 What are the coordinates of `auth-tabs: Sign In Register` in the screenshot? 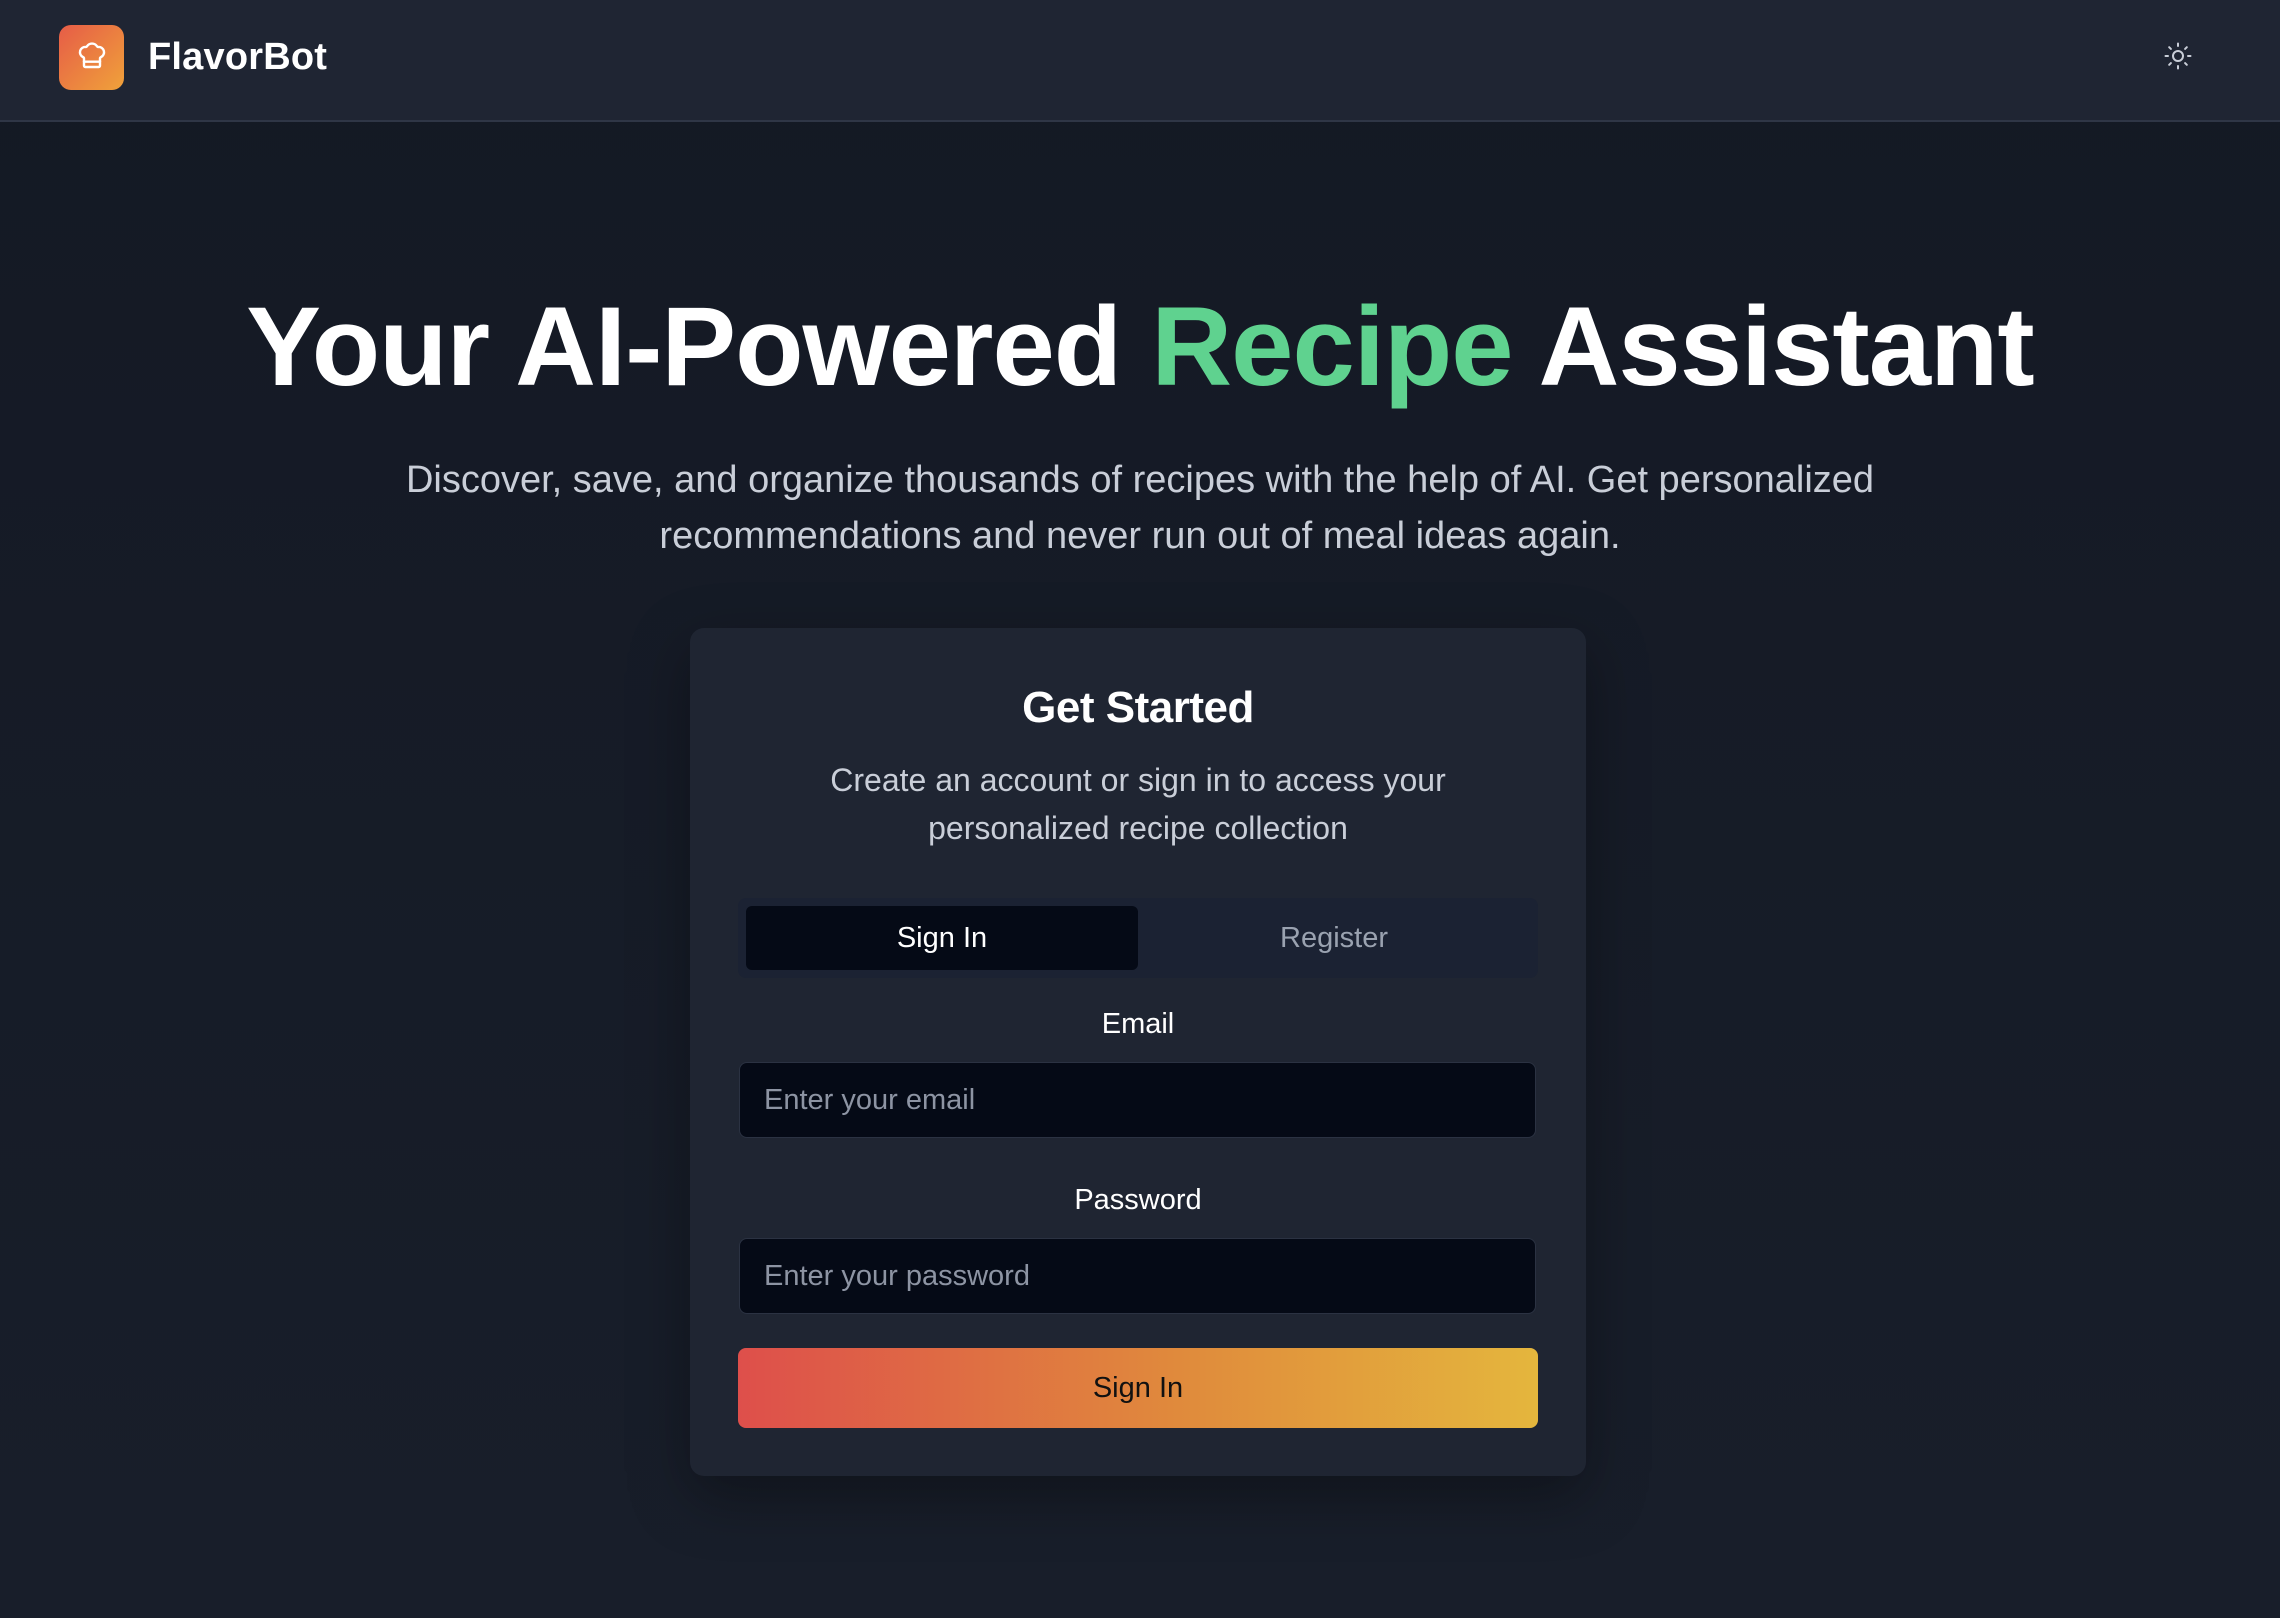 It's located at (1138, 938).